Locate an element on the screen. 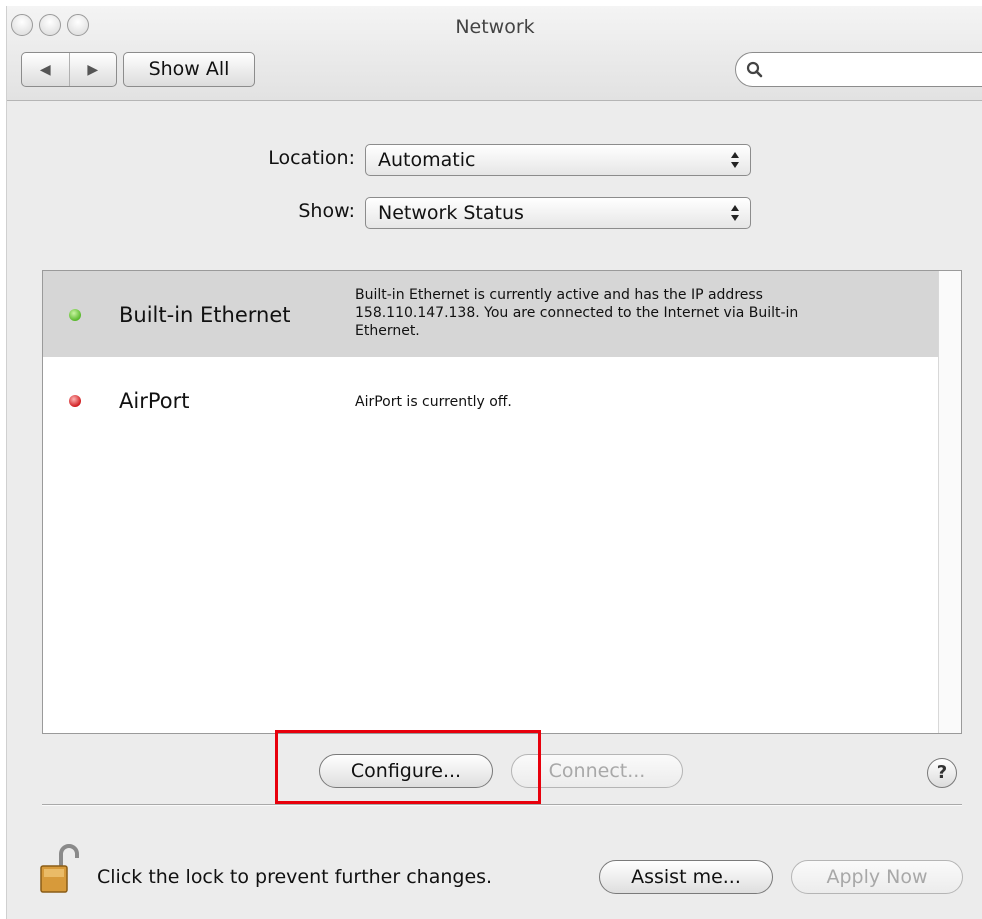 The width and height of the screenshot is (982, 919). status-green-icon is located at coordinates (75, 315).